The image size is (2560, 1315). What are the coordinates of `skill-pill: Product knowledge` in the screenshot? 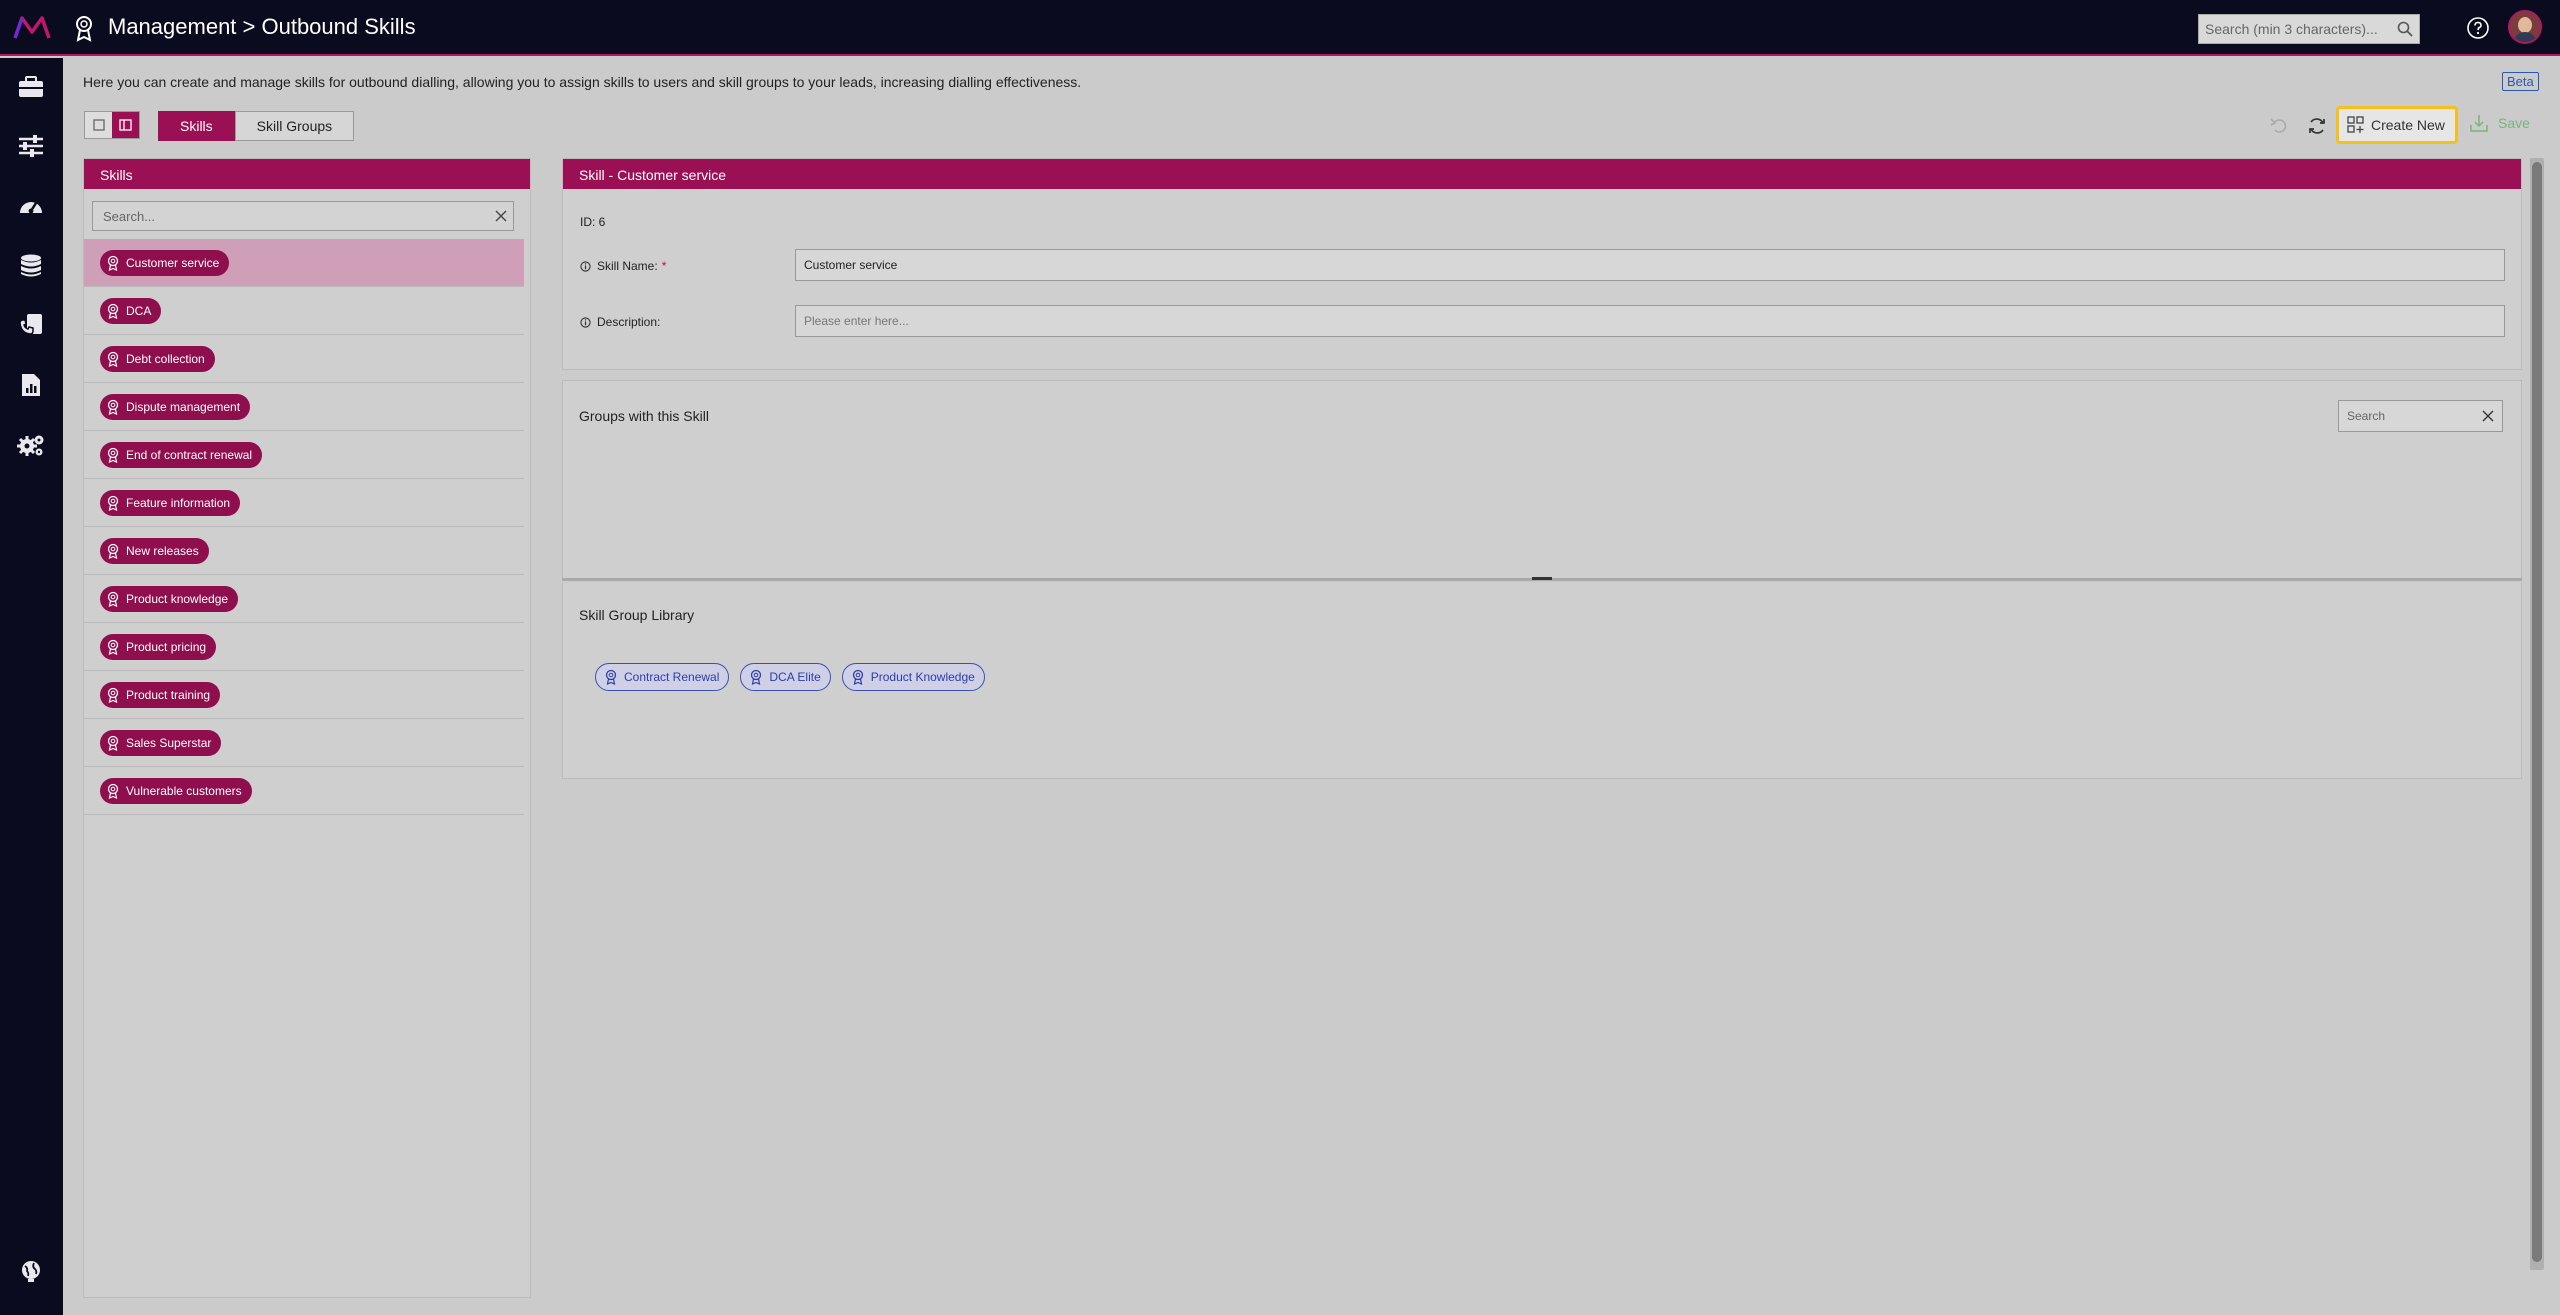 It's located at (169, 598).